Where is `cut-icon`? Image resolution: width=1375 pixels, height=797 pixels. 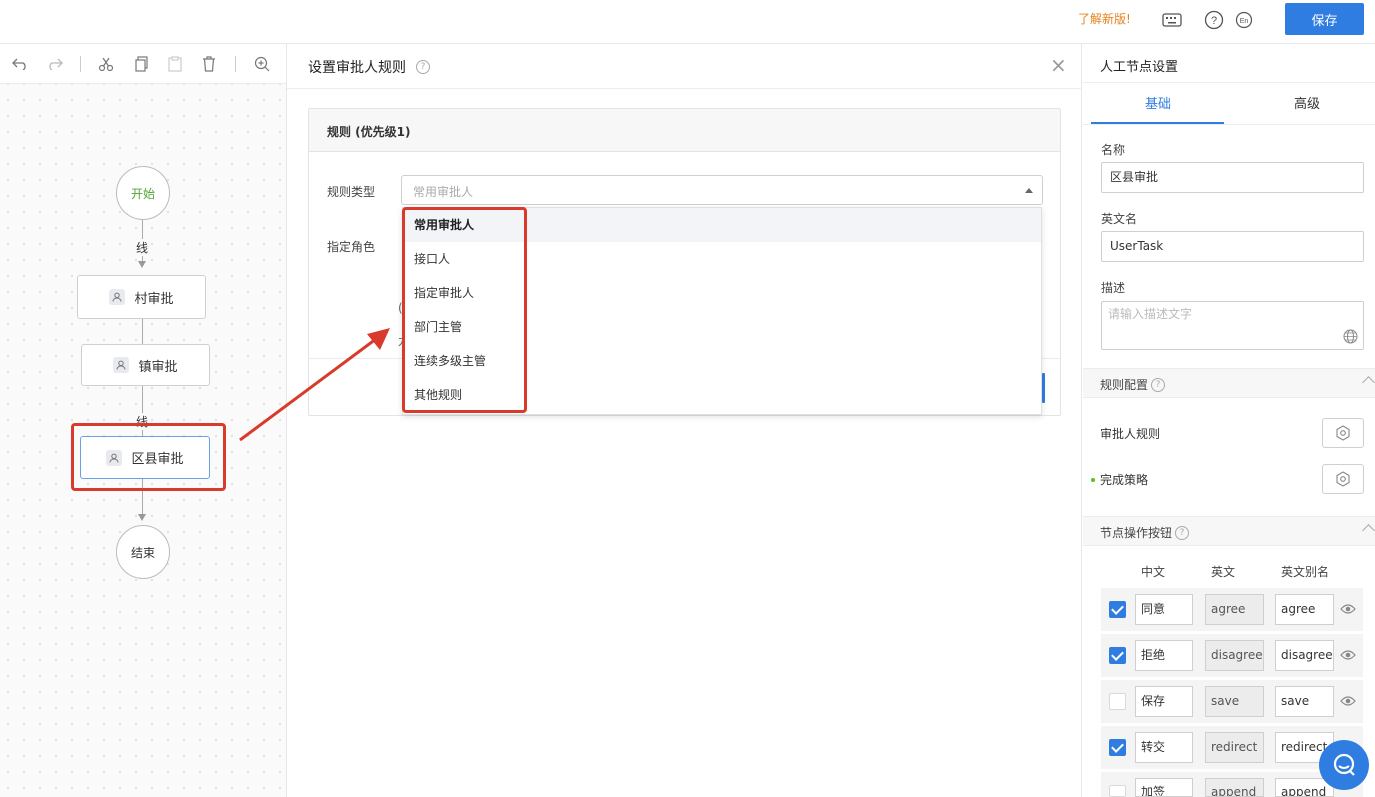
cut-icon is located at coordinates (106, 64).